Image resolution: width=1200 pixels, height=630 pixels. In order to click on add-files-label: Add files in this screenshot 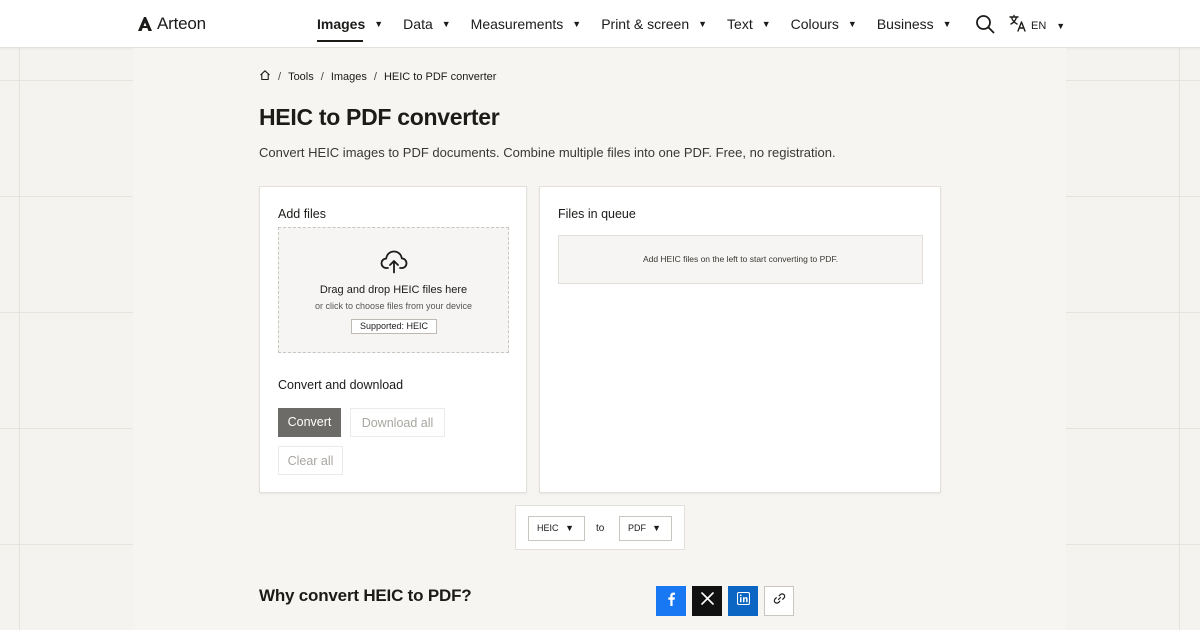, I will do `click(302, 214)`.